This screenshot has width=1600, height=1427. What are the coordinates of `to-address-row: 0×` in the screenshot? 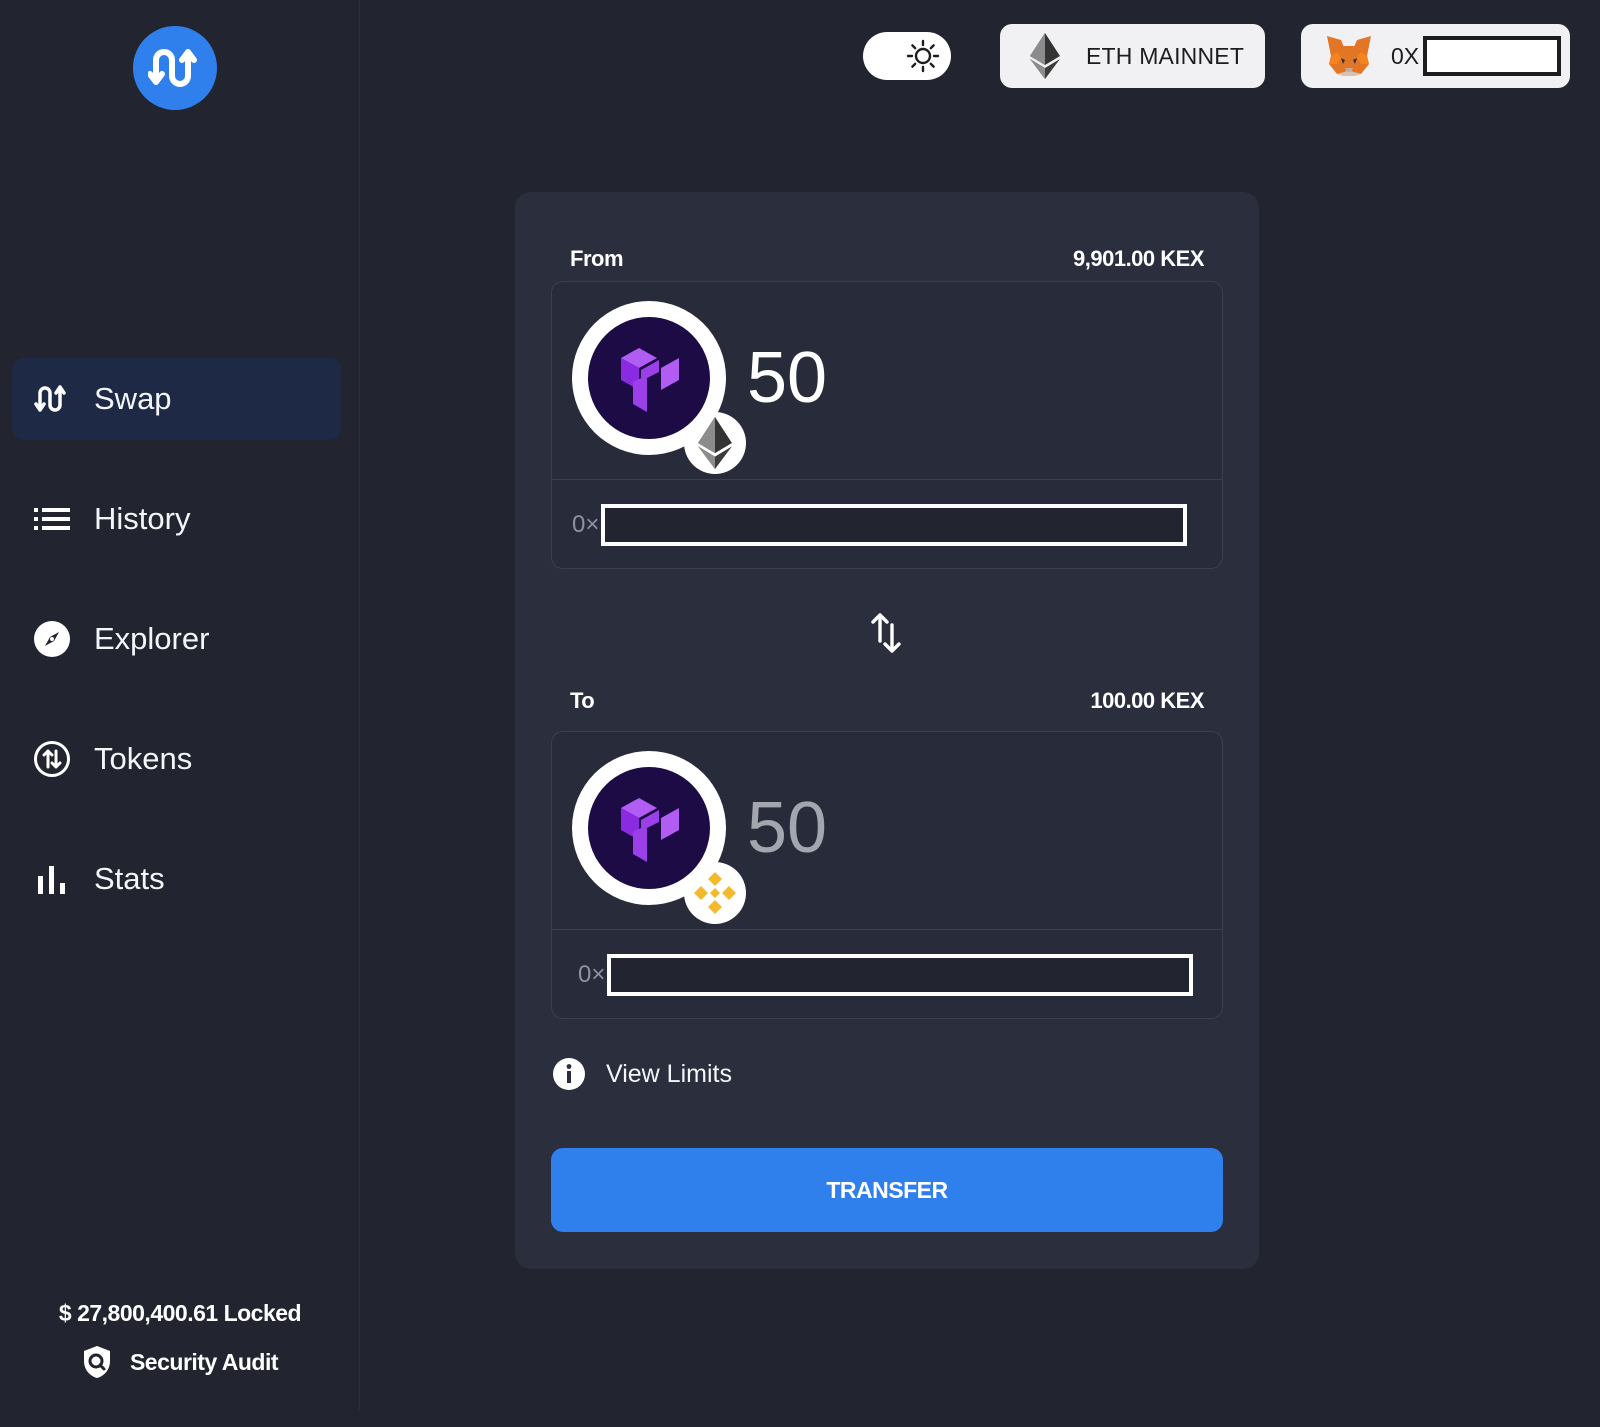 It's located at (886, 975).